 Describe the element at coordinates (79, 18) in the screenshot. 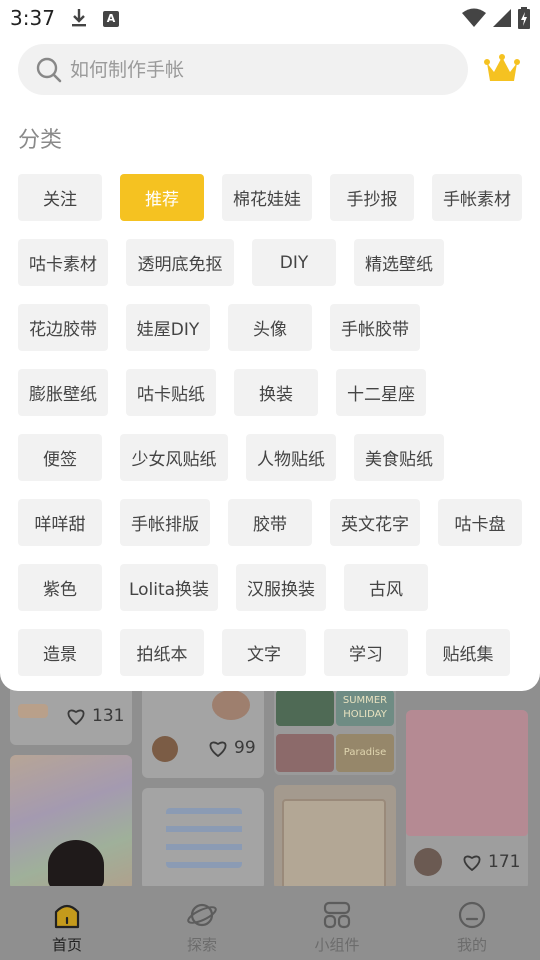

I see `download-icon` at that location.